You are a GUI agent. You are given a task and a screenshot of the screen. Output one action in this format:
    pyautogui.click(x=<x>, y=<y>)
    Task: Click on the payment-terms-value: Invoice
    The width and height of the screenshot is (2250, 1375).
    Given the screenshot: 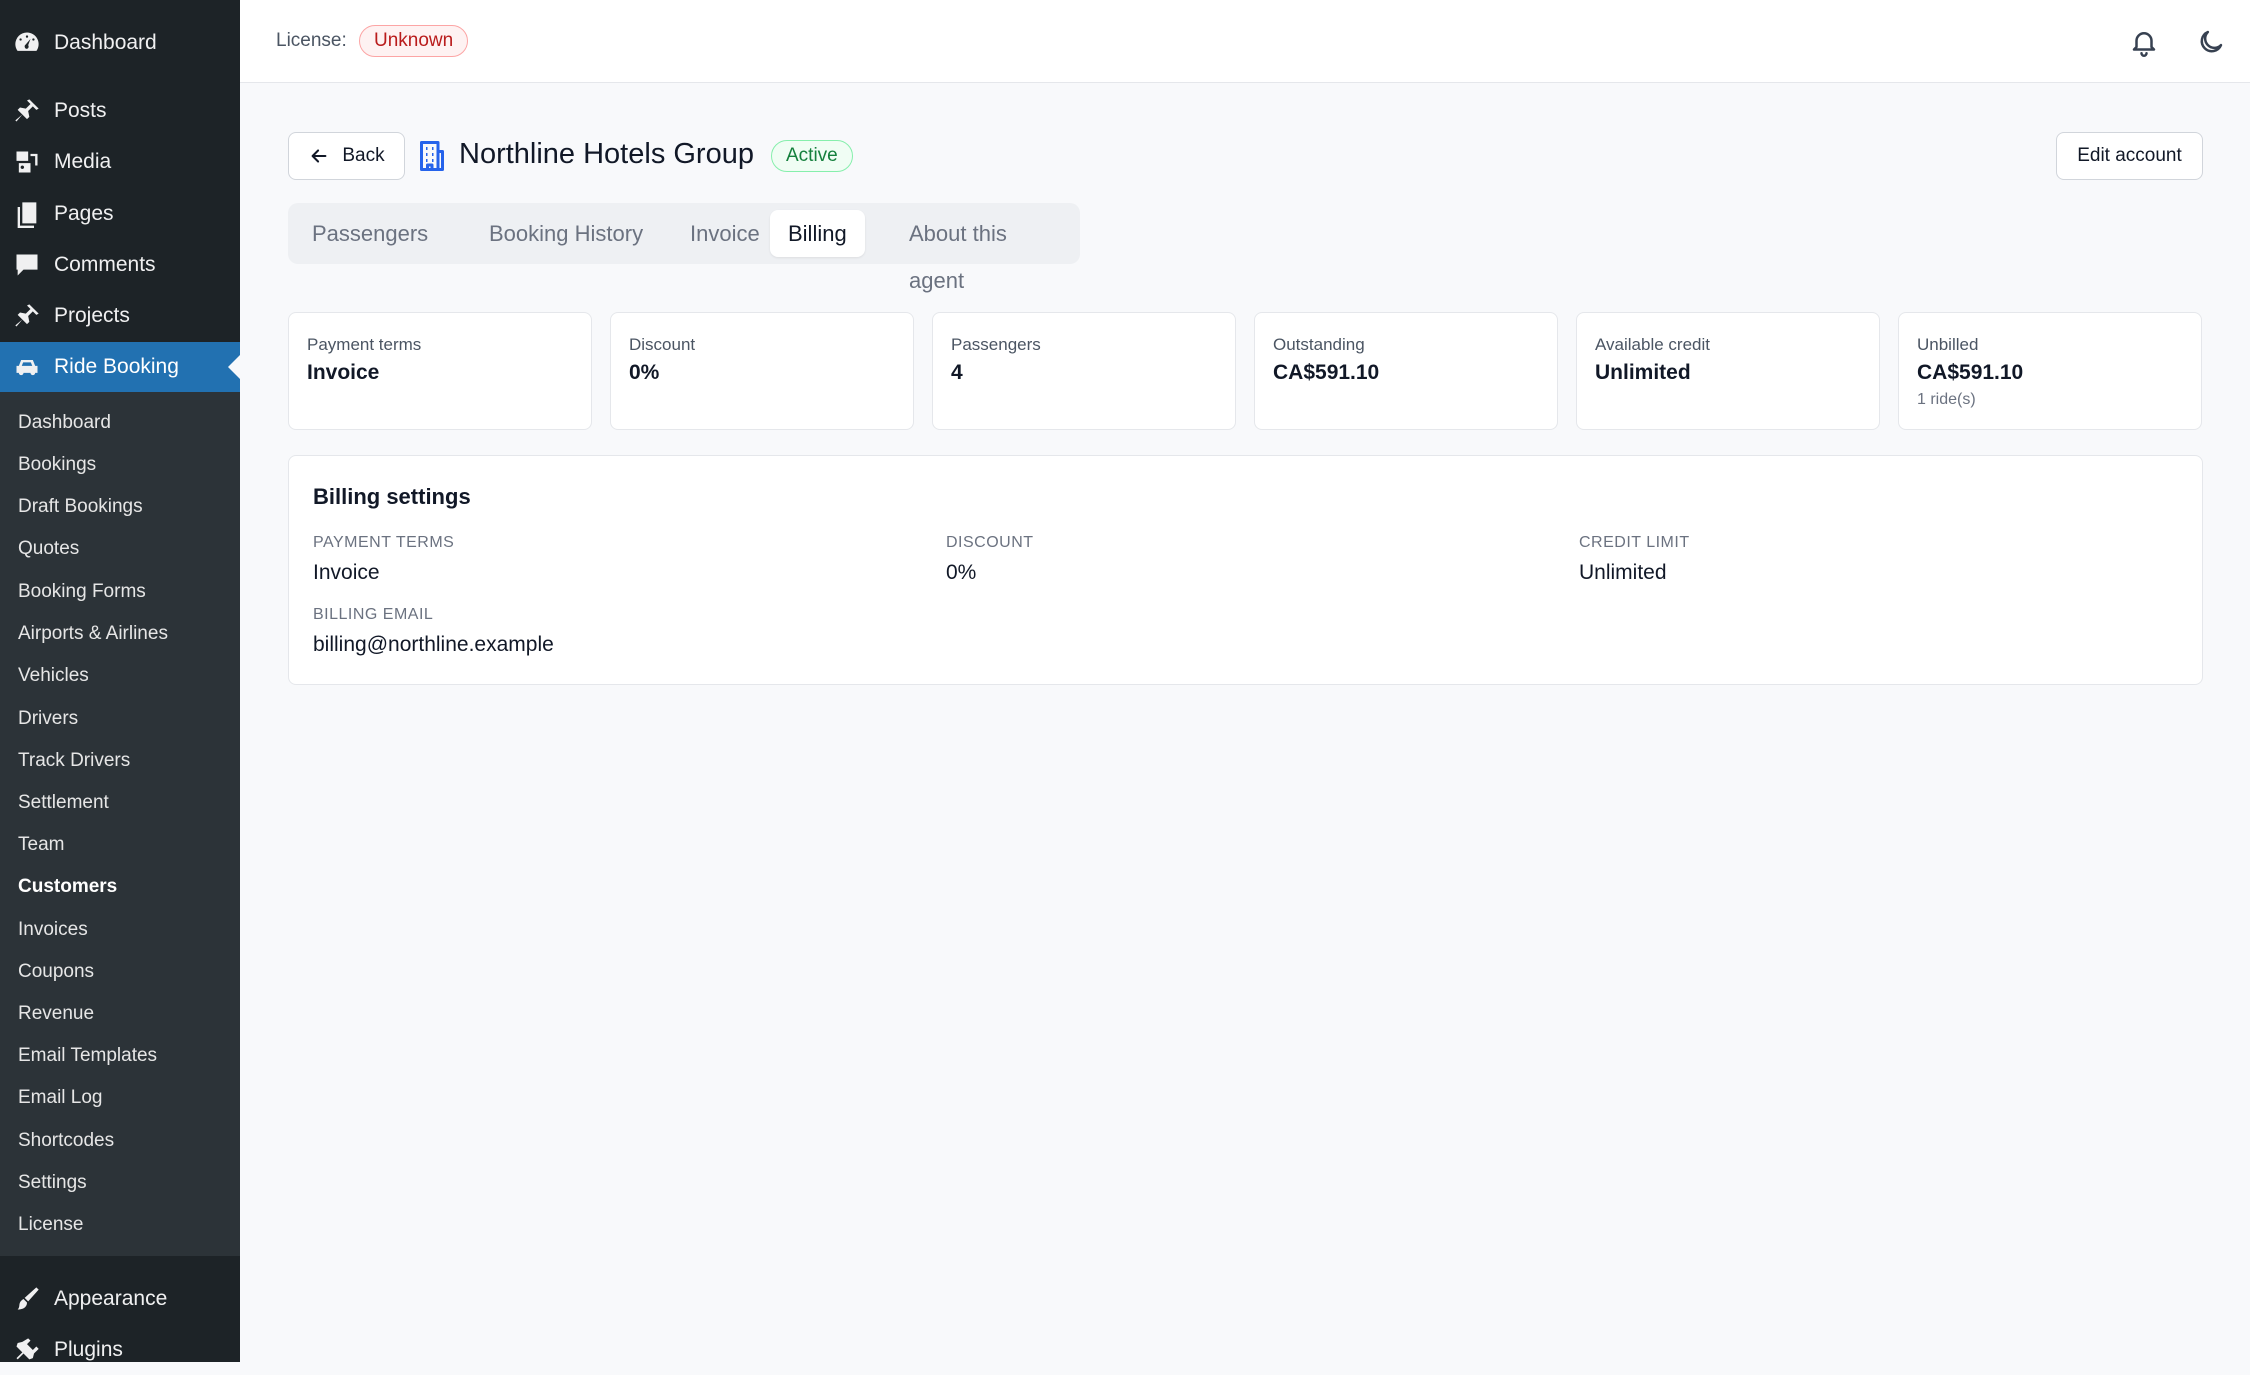 What is the action you would take?
    pyautogui.click(x=346, y=572)
    